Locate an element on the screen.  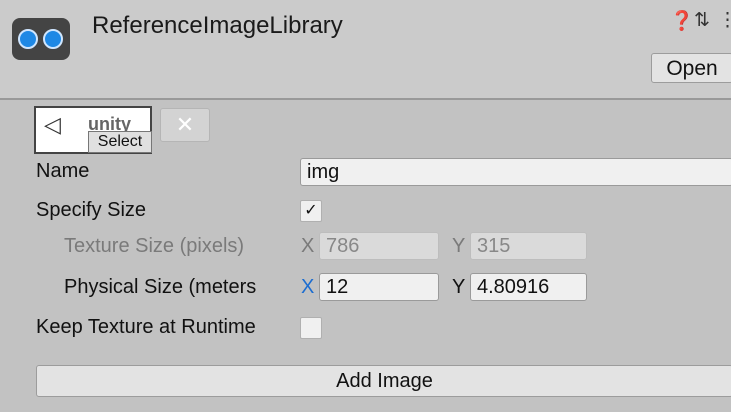
name-field: img is located at coordinates (515, 172).